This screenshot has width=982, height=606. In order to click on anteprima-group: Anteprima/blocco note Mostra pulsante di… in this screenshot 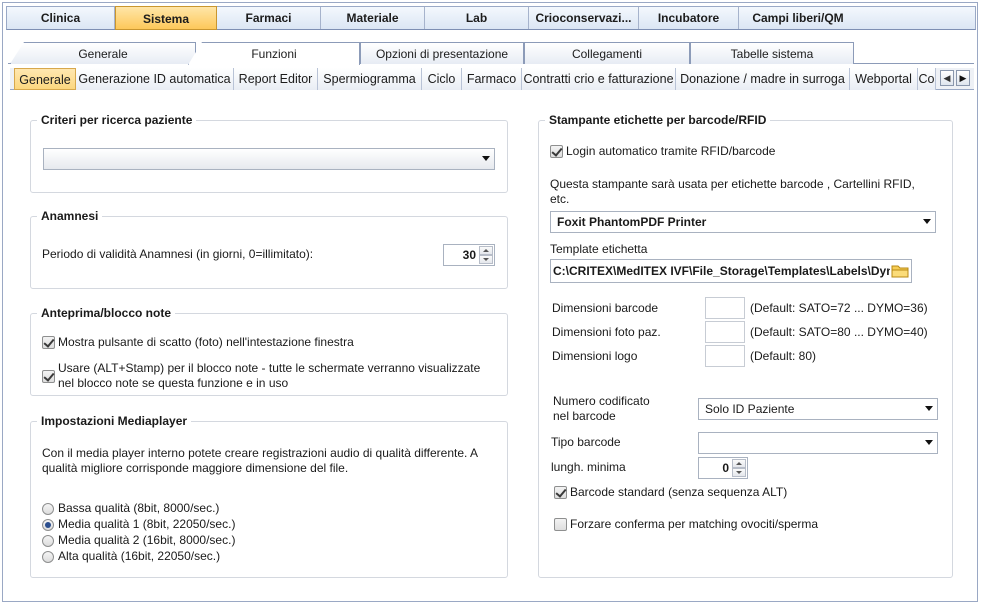, I will do `click(269, 351)`.